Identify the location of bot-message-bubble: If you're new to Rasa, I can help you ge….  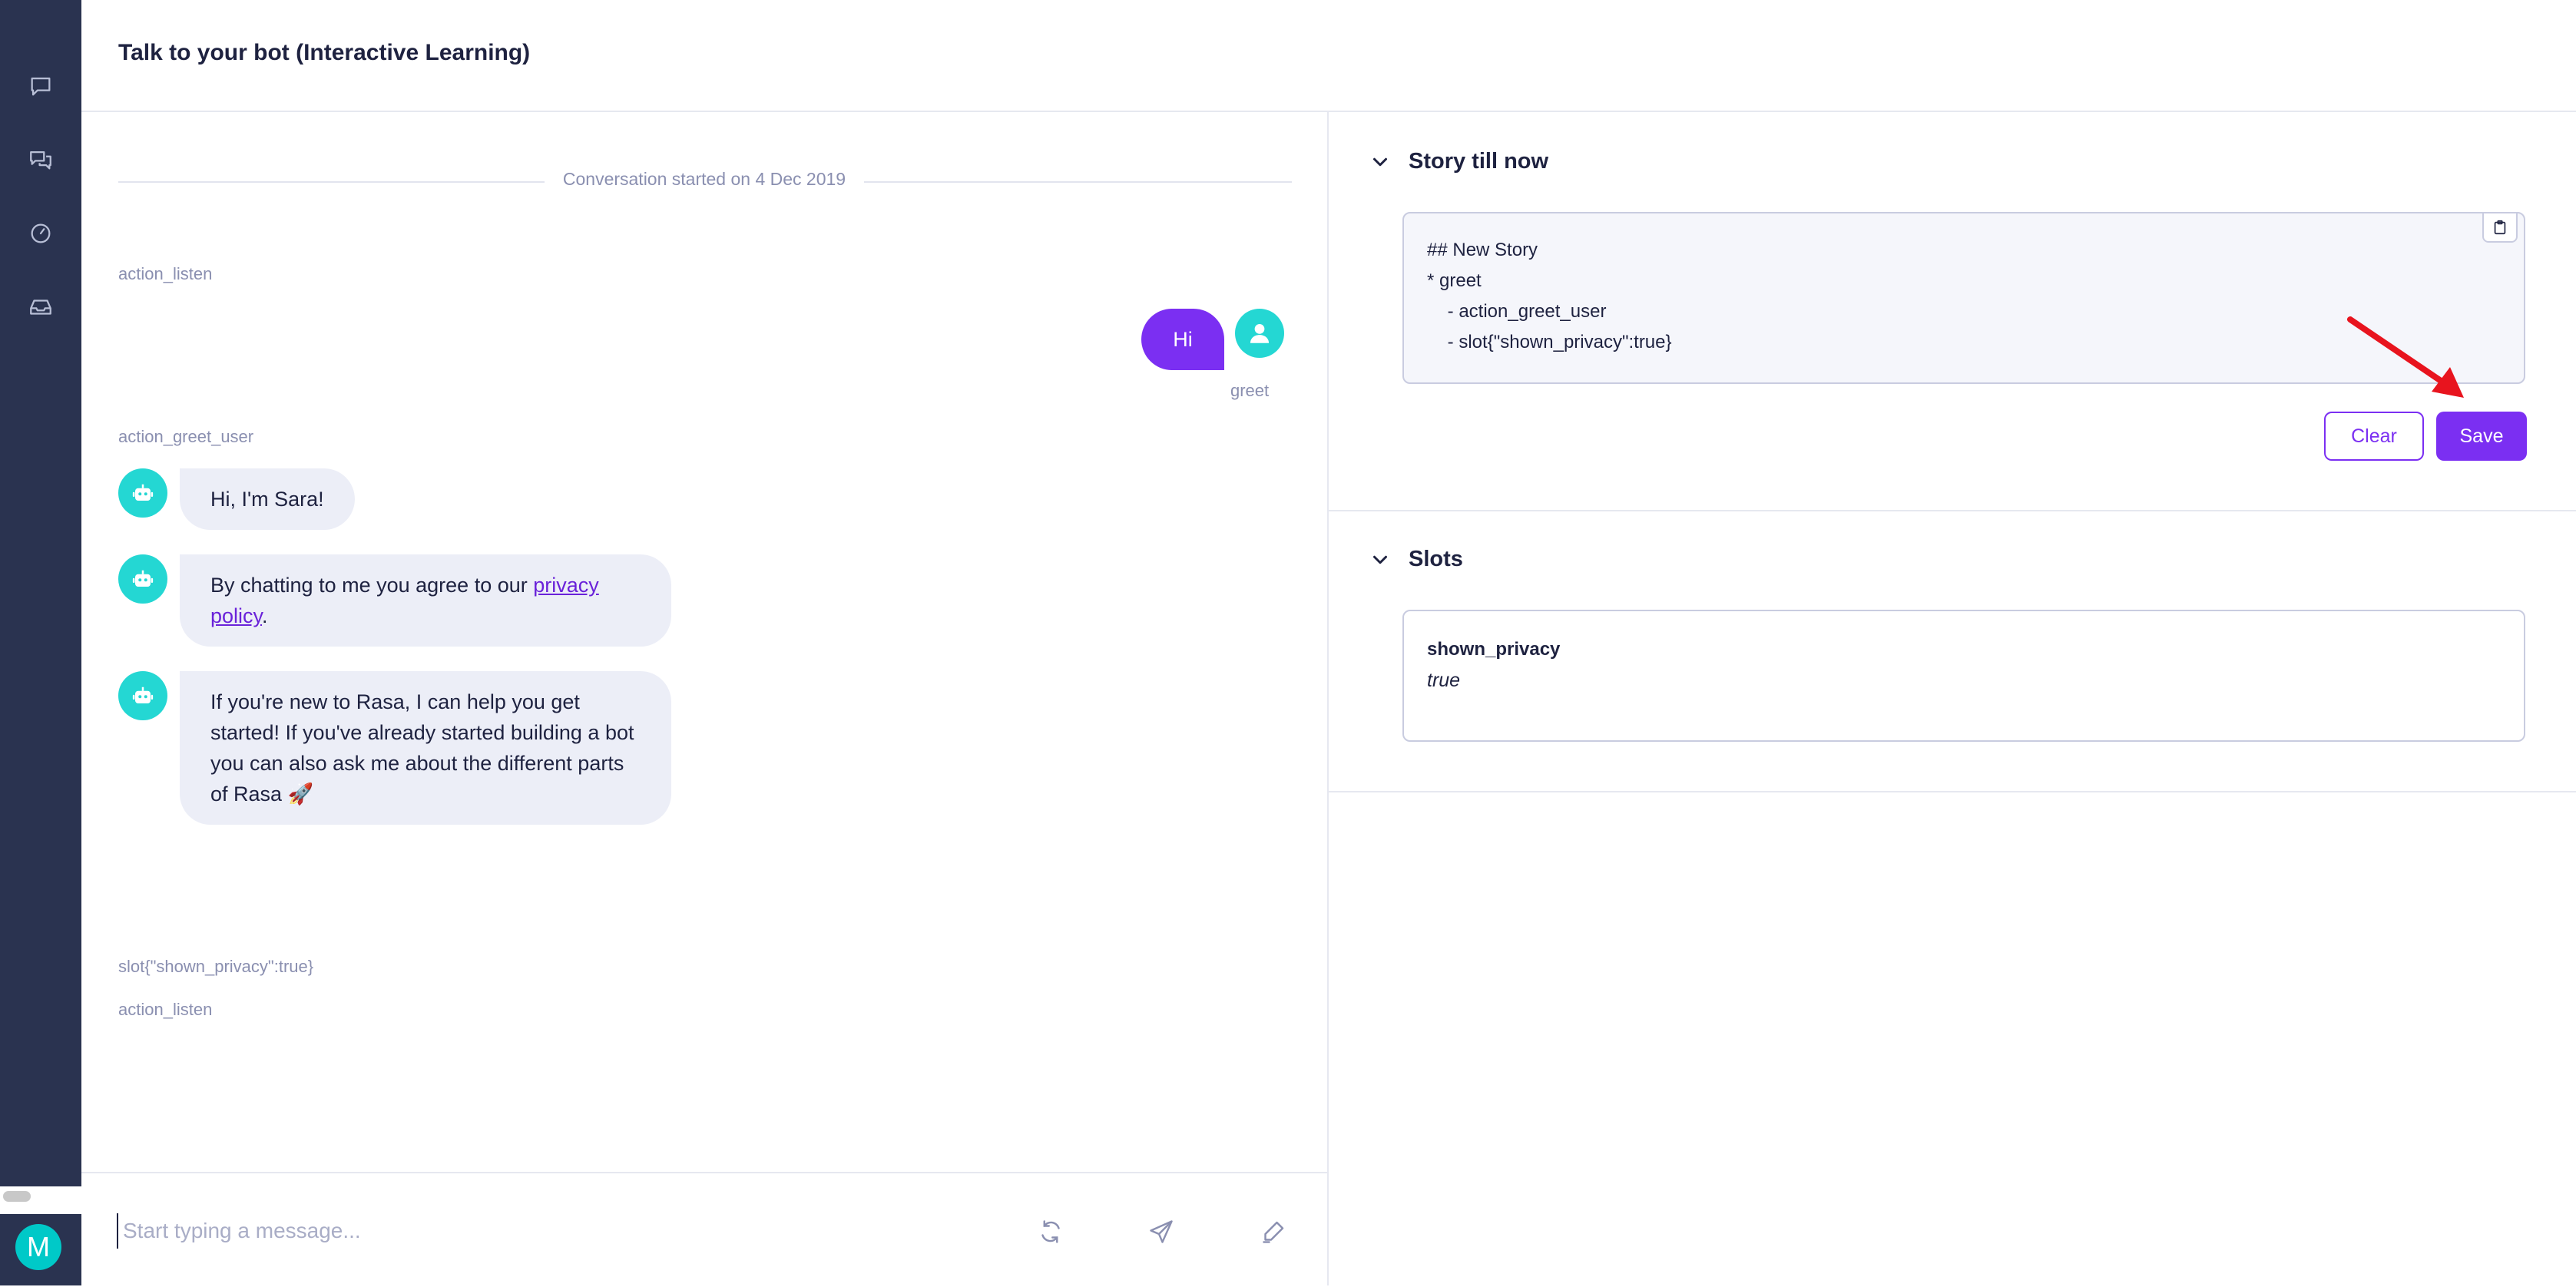
(425, 748).